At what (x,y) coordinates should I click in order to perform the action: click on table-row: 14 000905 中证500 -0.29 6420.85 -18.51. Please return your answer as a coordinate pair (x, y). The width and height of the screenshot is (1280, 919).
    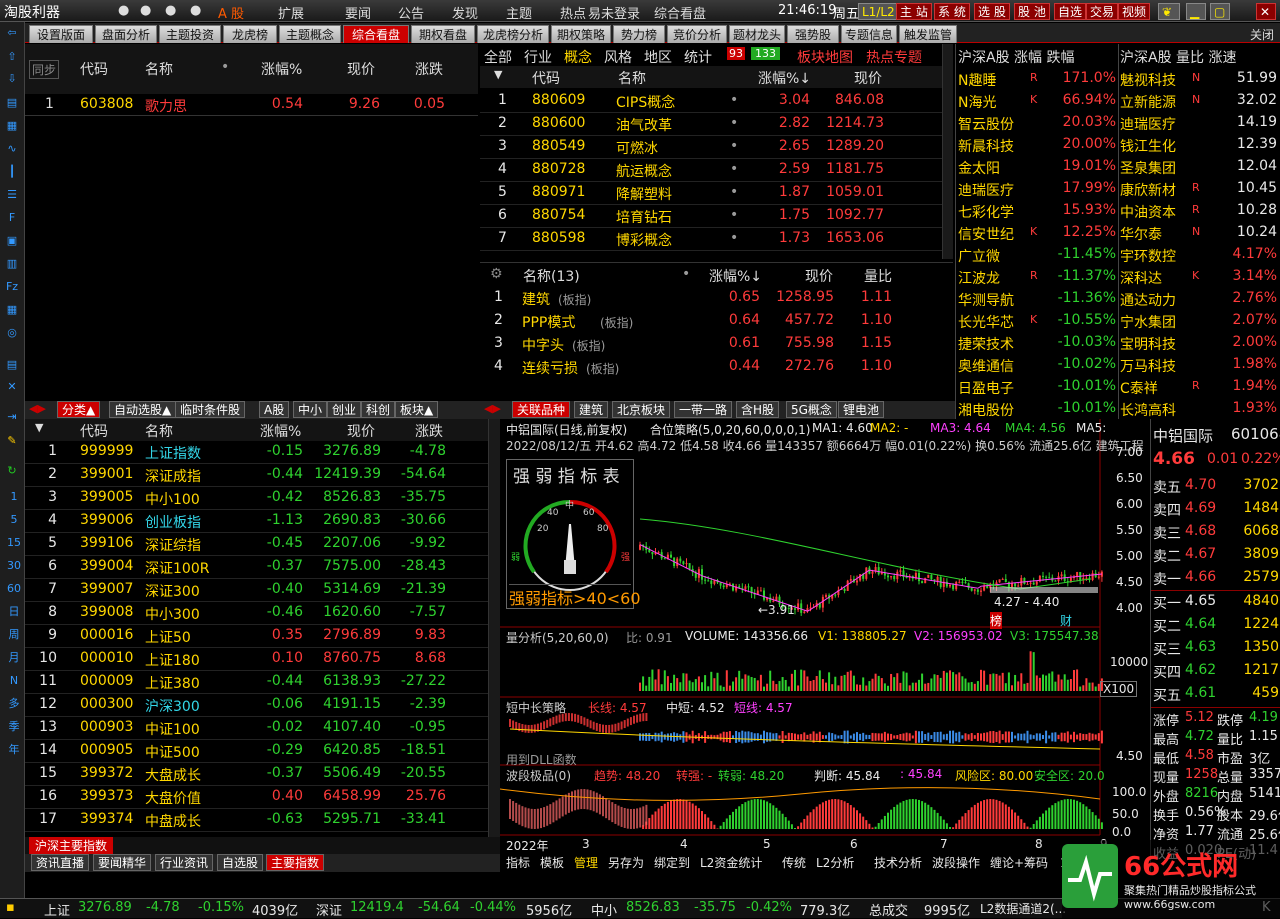
    Looking at the image, I should click on (256, 751).